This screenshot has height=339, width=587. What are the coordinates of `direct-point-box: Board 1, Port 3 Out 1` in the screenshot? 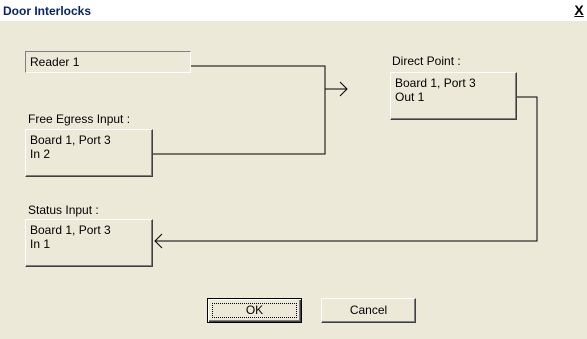 It's located at (453, 96).